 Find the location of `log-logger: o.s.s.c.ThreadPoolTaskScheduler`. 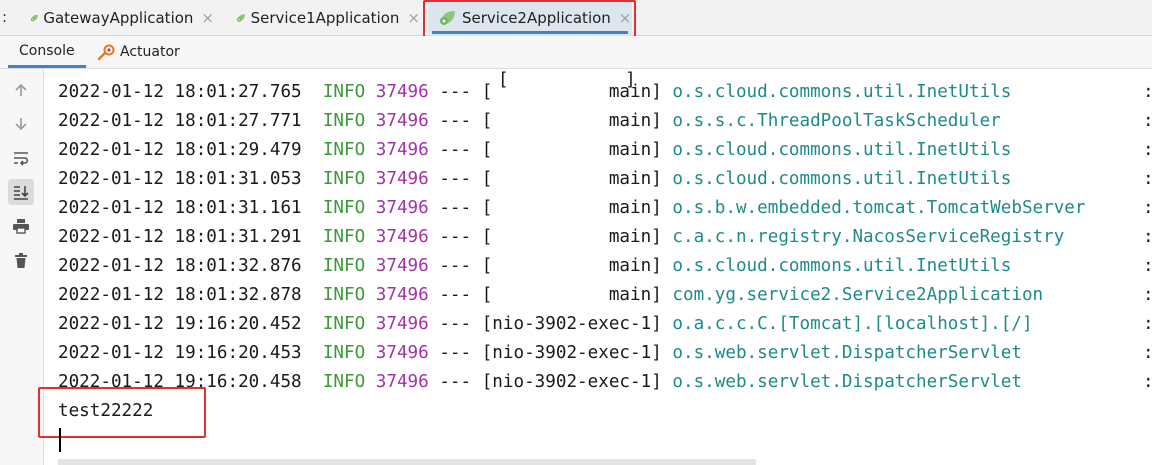

log-logger: o.s.s.c.ThreadPoolTaskScheduler is located at coordinates (836, 121).